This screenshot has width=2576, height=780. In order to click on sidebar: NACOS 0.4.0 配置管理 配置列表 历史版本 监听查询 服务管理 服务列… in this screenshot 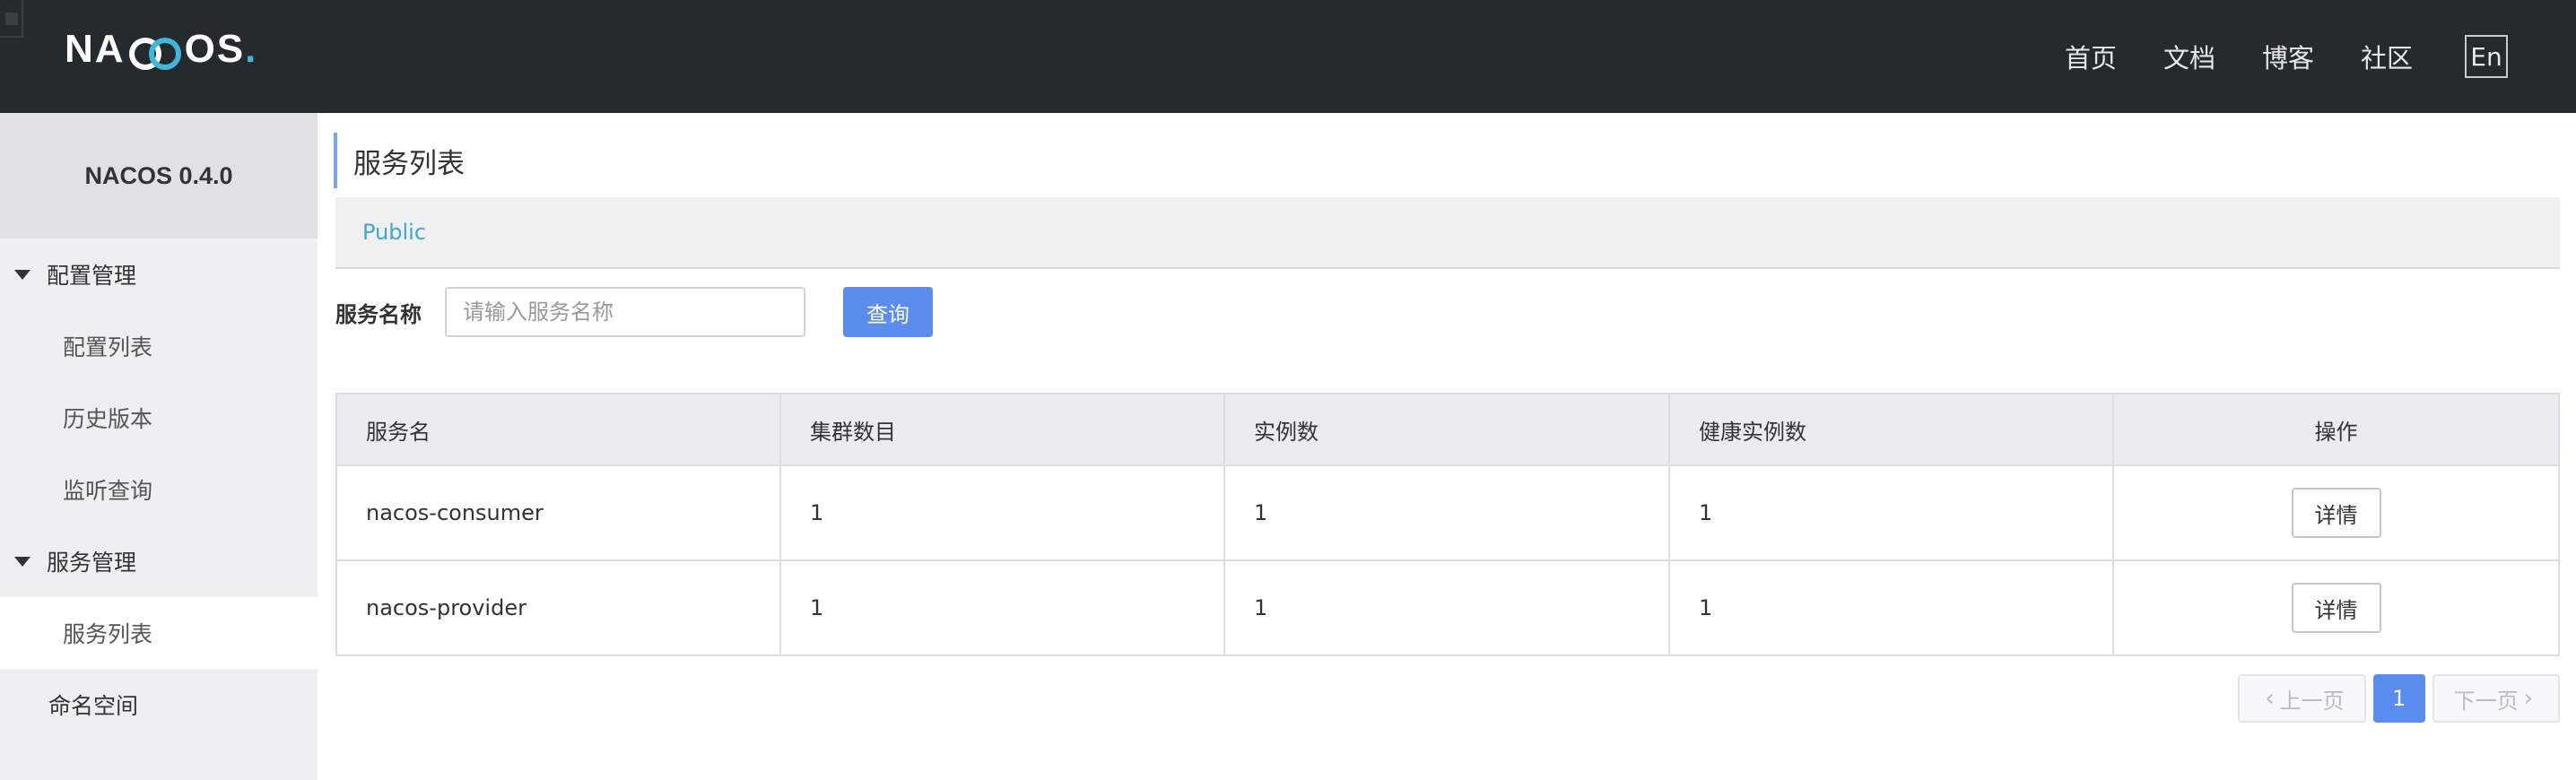, I will do `click(159, 446)`.